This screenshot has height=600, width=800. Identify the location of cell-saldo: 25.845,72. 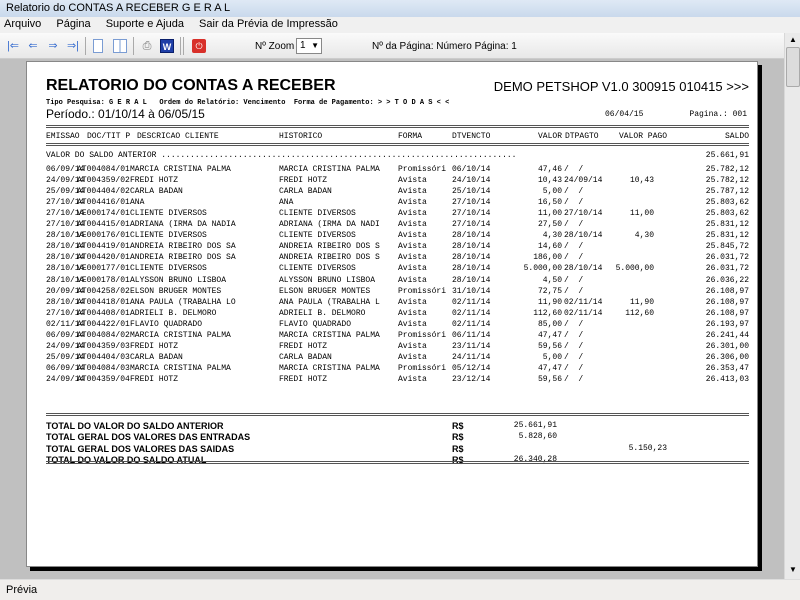
(727, 247).